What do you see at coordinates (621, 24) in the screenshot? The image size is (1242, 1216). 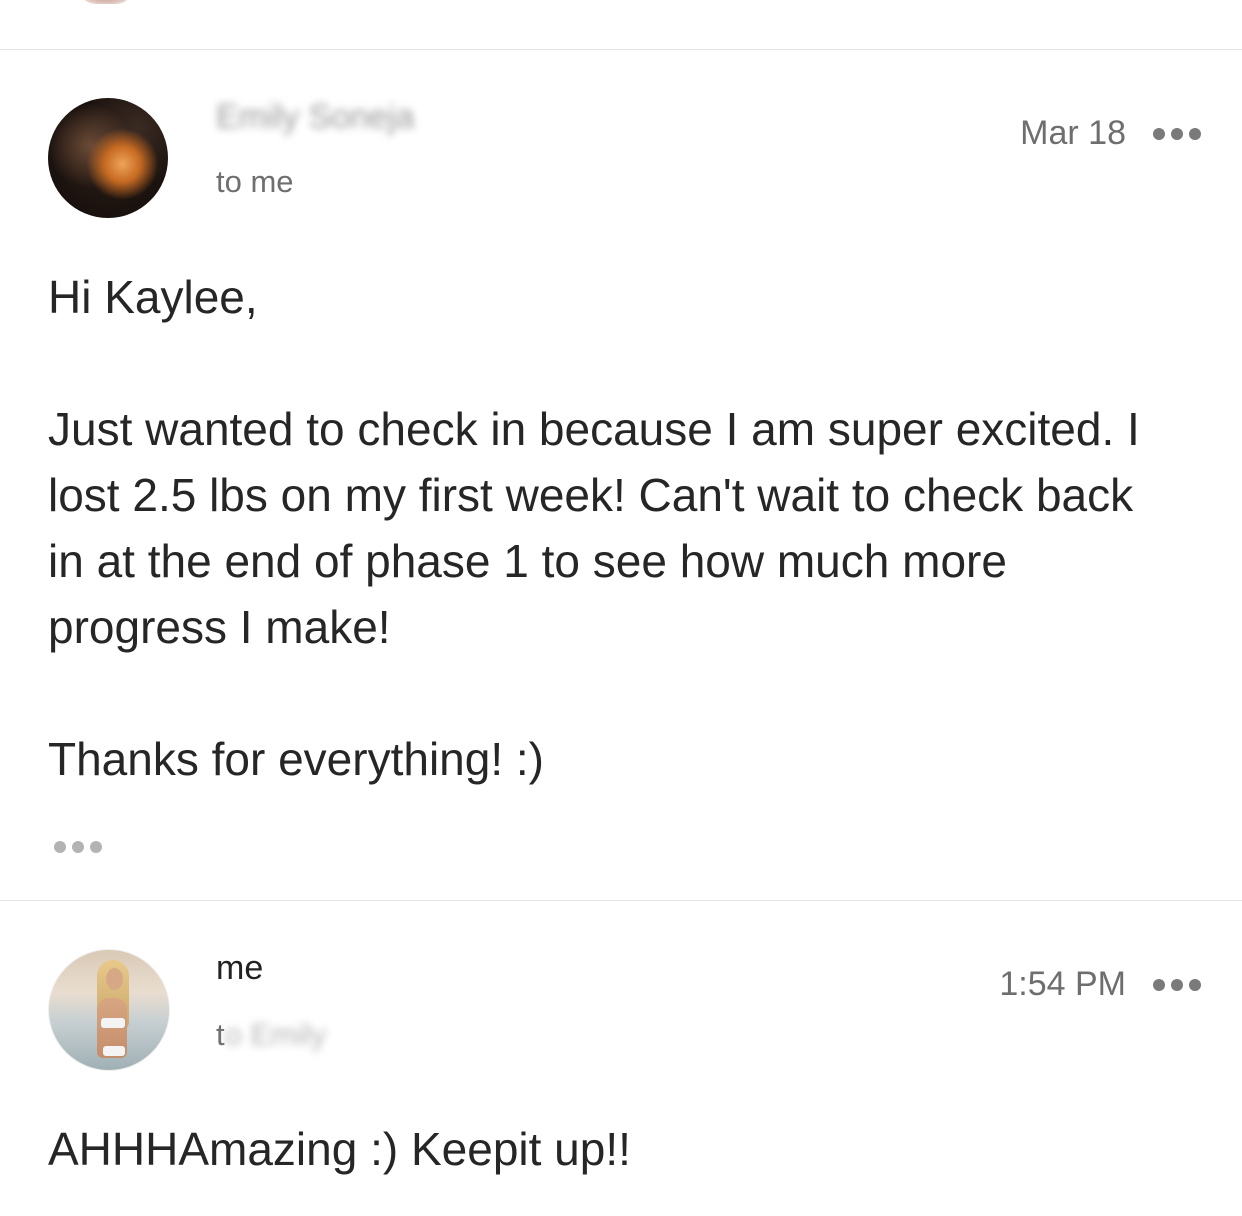 I see `previous-message-edge` at bounding box center [621, 24].